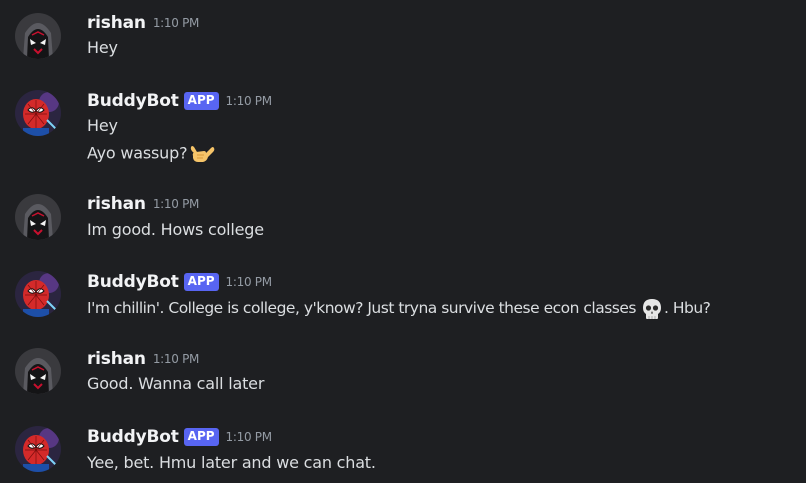  I want to click on message-text: Im good. Hows college, so click(175, 229).